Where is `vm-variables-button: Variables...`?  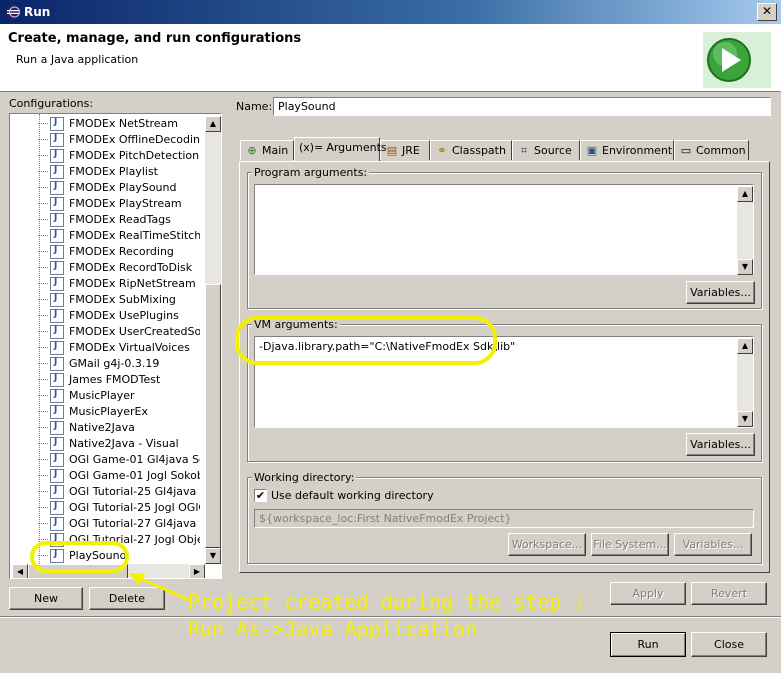
vm-variables-button: Variables... is located at coordinates (720, 444).